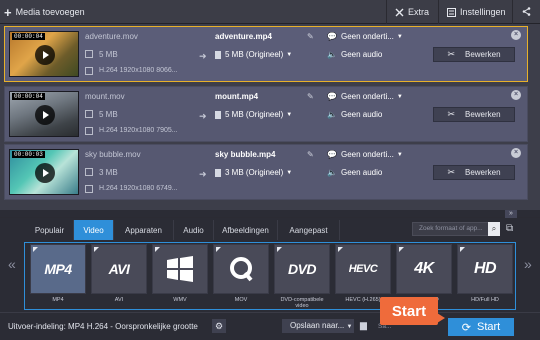 Image resolution: width=540 pixels, height=340 pixels. What do you see at coordinates (488, 327) in the screenshot?
I see `start-label: Start` at bounding box center [488, 327].